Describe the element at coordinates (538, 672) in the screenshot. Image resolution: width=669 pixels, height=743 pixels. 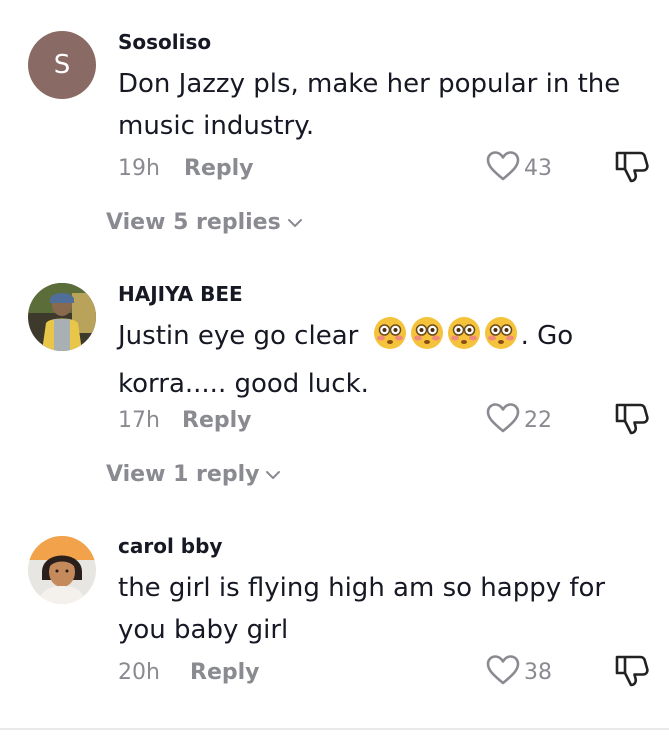
I see `like-count: 38` at that location.